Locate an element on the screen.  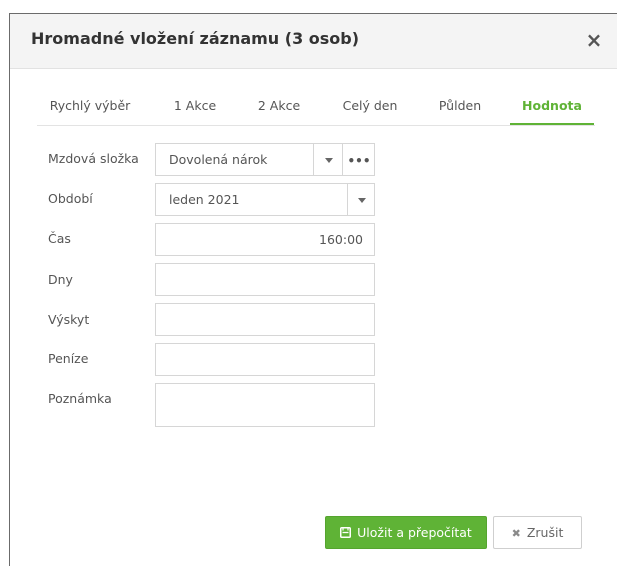
obdobi-value: leden 2021 is located at coordinates (204, 199).